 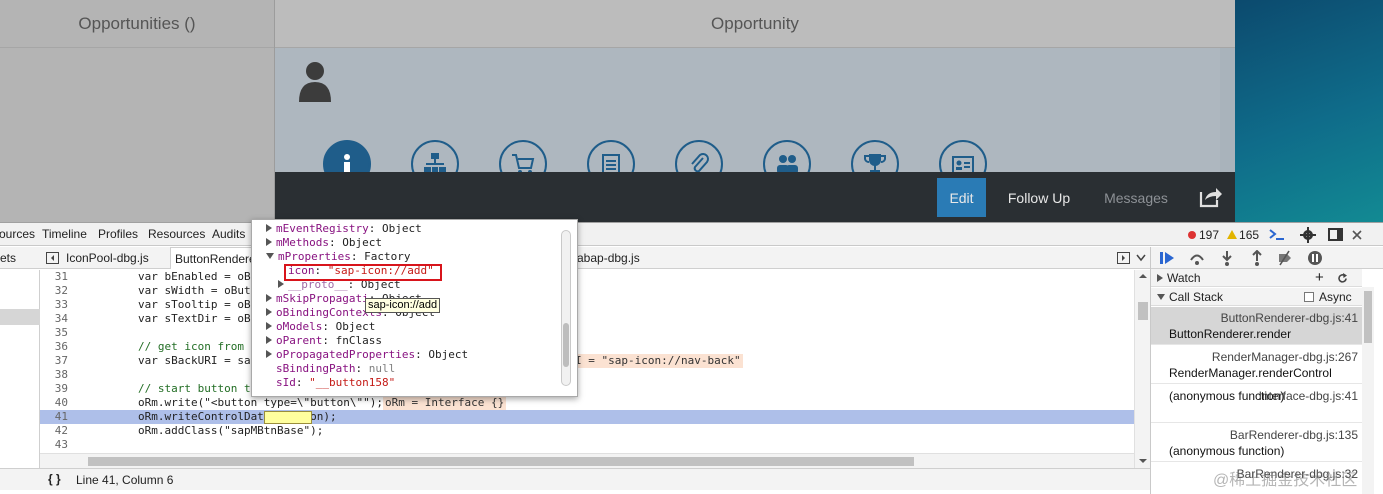 What do you see at coordinates (1309, 297) in the screenshot?
I see `async-checkbox` at bounding box center [1309, 297].